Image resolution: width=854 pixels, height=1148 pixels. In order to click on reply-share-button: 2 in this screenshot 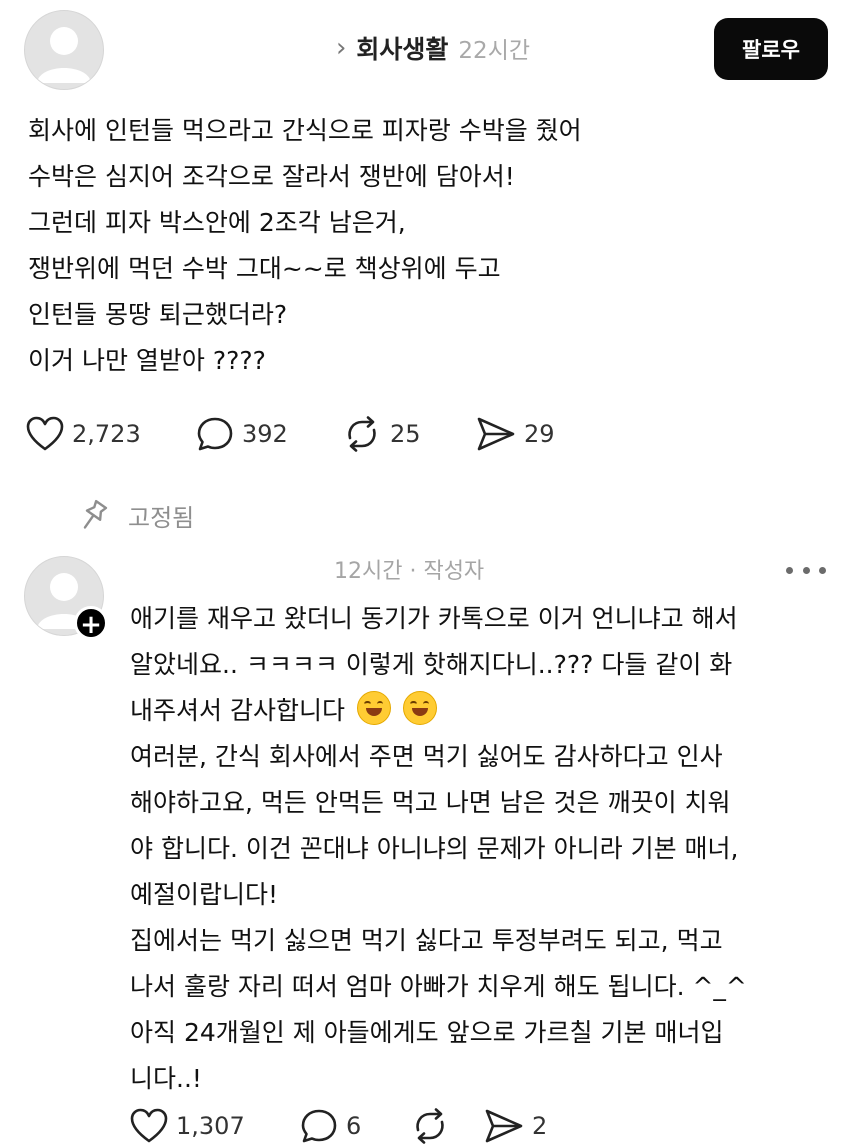, I will do `click(534, 1126)`.